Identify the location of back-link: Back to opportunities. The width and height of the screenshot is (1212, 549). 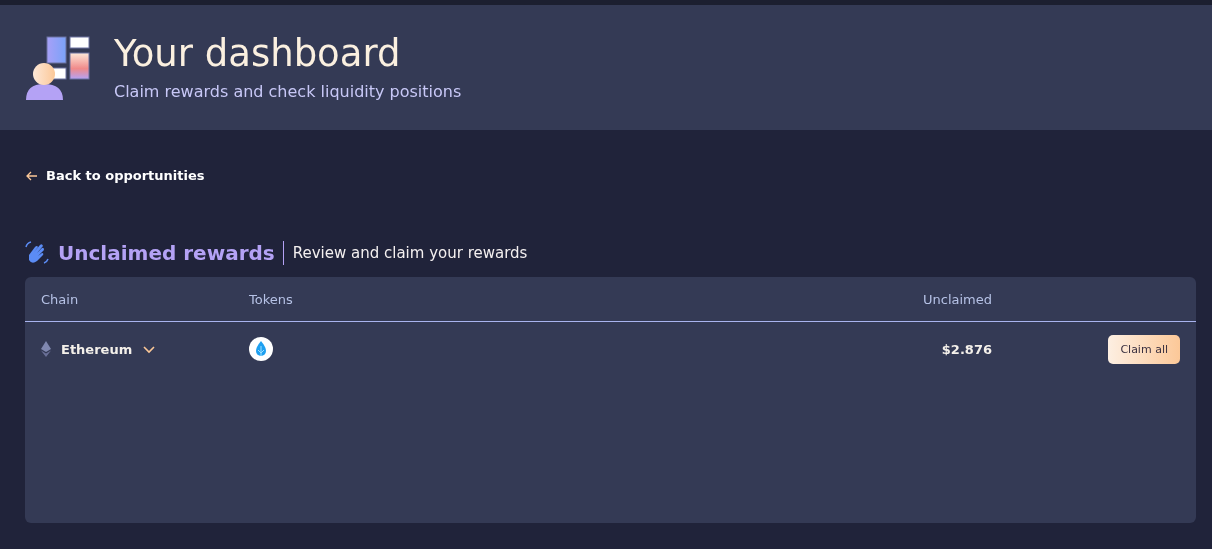
(115, 175).